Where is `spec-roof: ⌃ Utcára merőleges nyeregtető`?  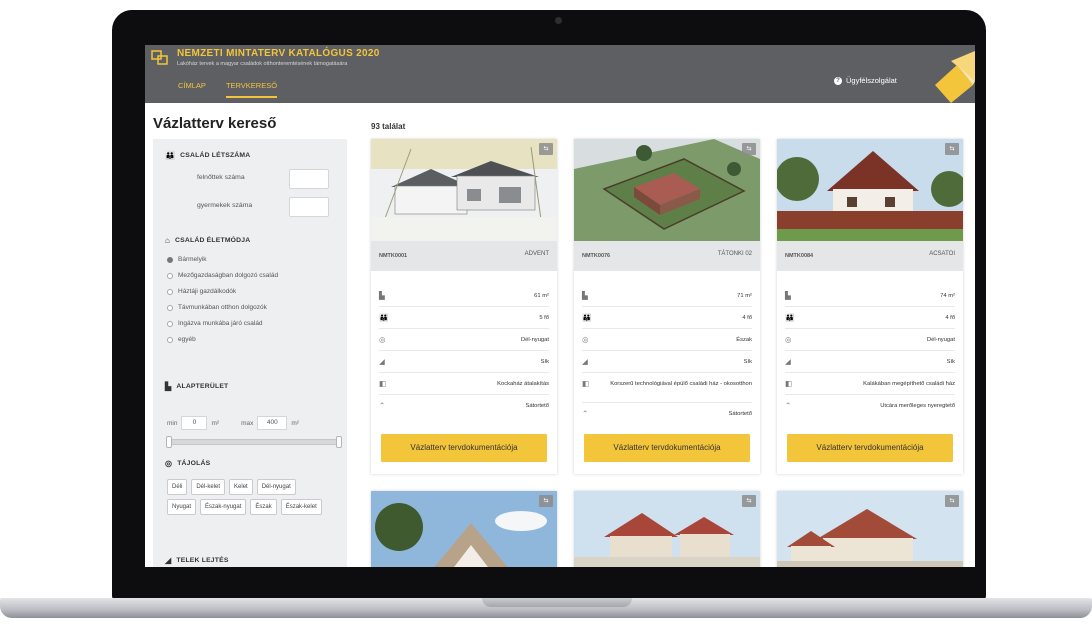
spec-roof: ⌃ Utcára merőleges nyeregtető is located at coordinates (870, 408).